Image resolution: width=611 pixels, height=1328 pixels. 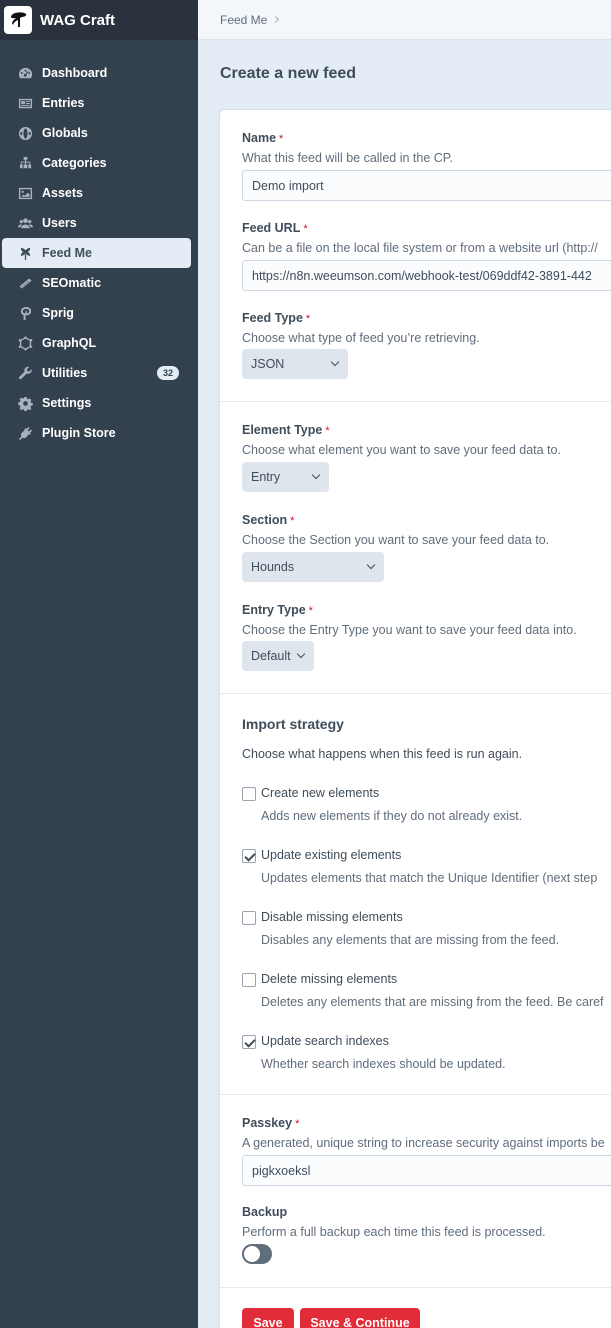 What do you see at coordinates (25, 163) in the screenshot?
I see `sitemap-icon` at bounding box center [25, 163].